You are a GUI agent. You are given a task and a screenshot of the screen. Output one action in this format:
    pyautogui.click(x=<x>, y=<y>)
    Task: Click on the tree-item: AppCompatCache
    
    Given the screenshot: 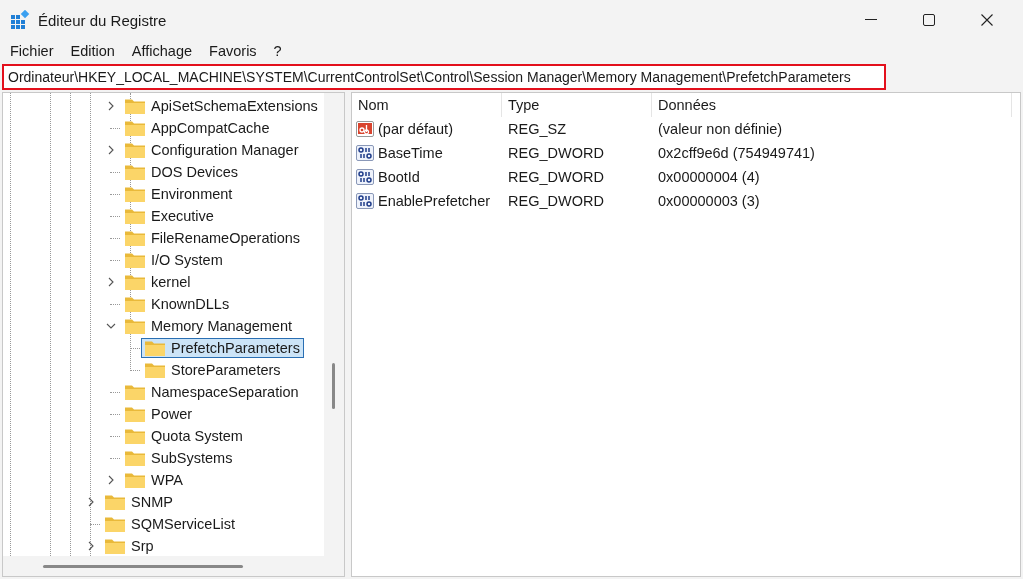 What is the action you would take?
    pyautogui.click(x=197, y=128)
    